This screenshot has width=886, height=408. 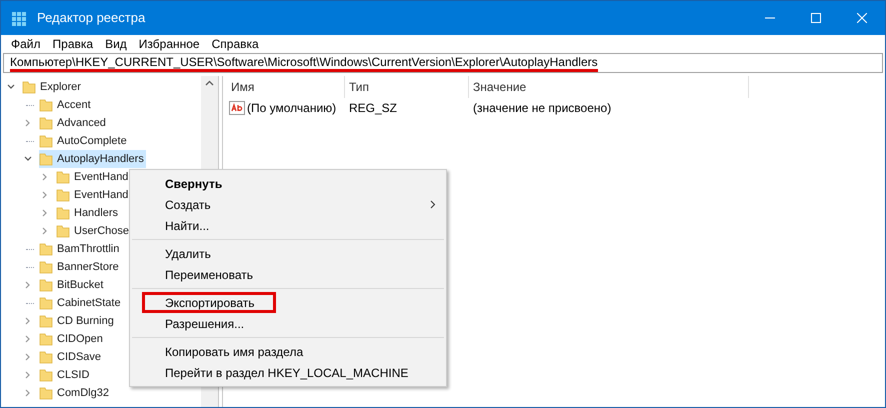 What do you see at coordinates (373, 108) in the screenshot?
I see `table-cell-text: REG_SZ` at bounding box center [373, 108].